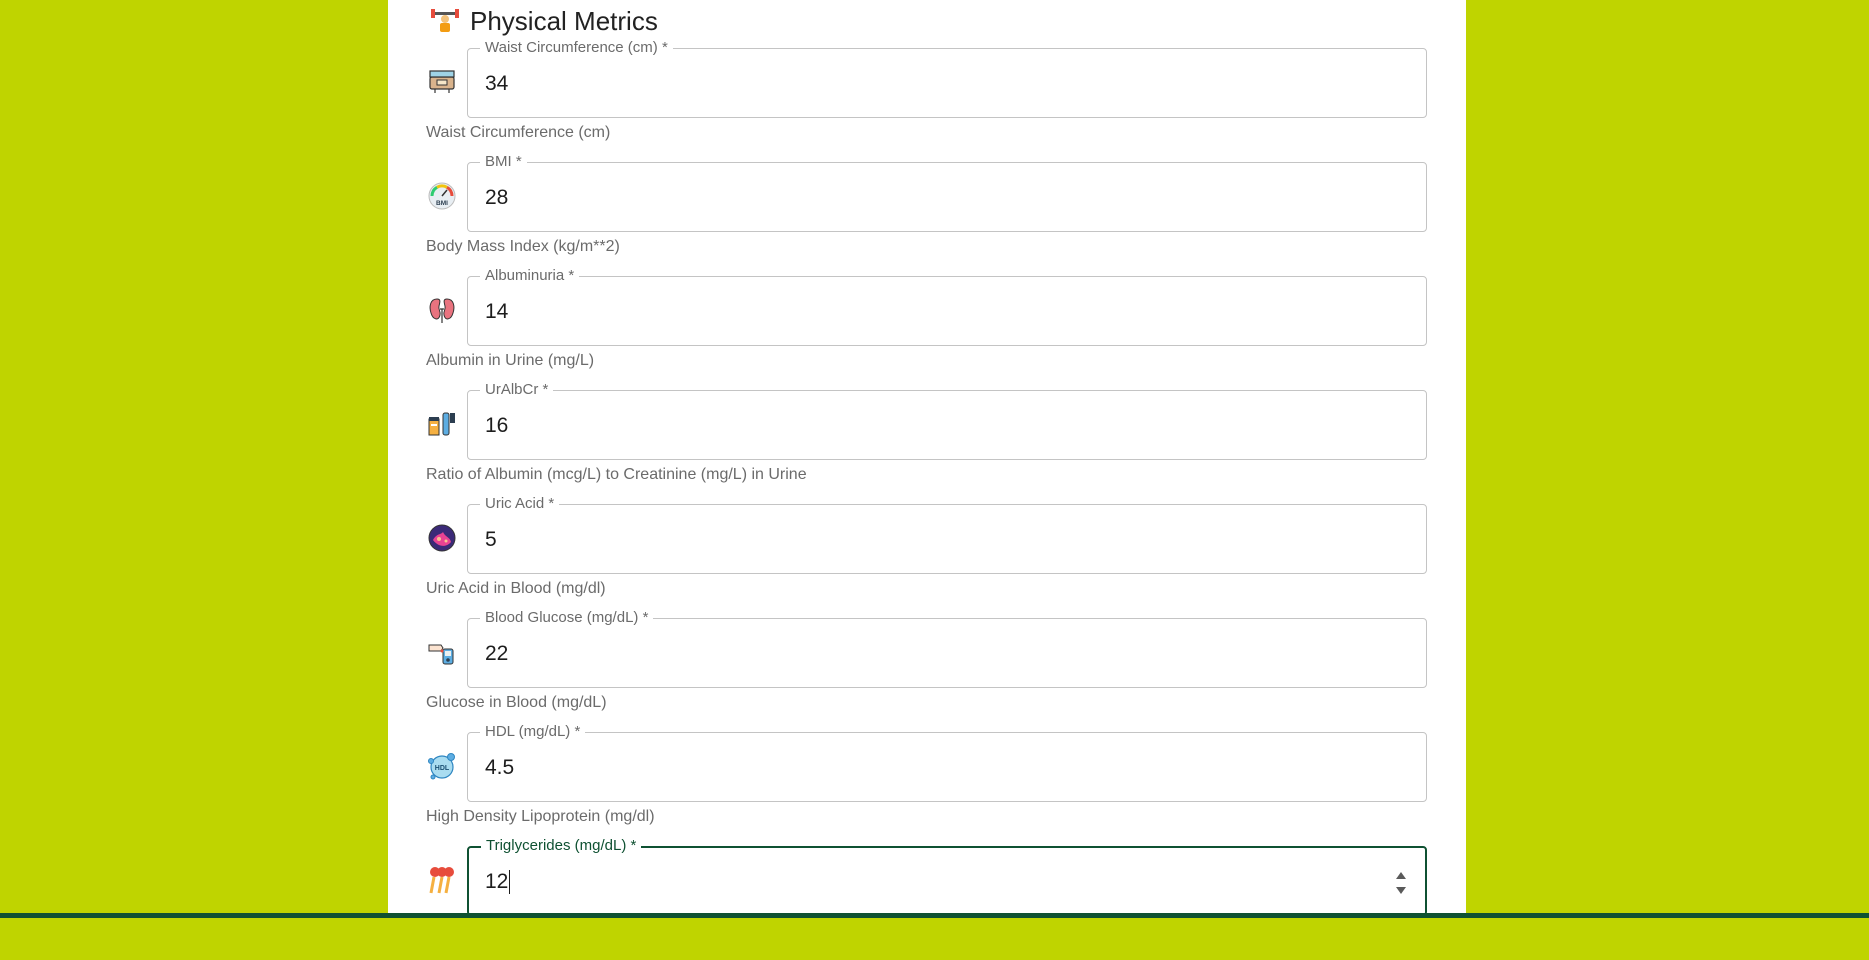 The image size is (1869, 960). I want to click on hdl-value: 4.5, so click(500, 767).